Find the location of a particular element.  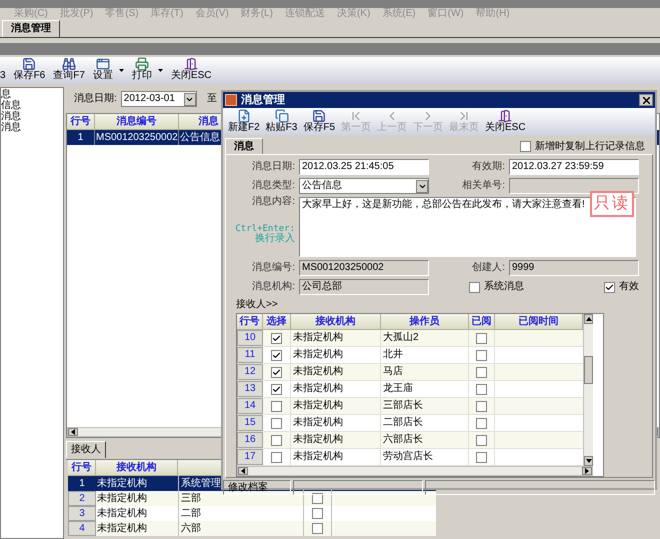

column-header: 选择 is located at coordinates (277, 322).